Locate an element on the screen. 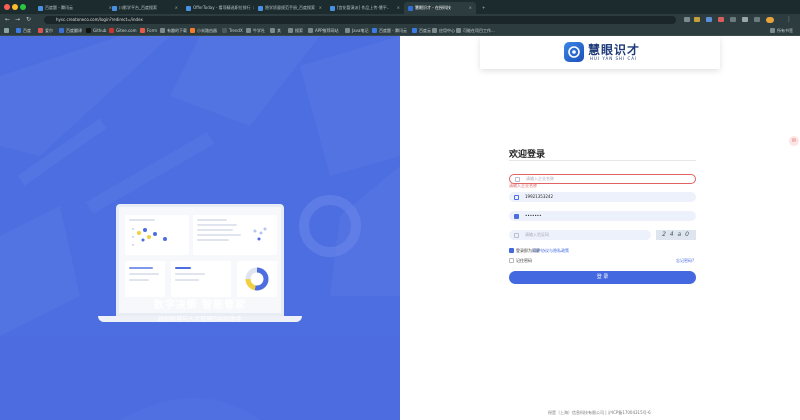  scatter-illustration is located at coordinates (149, 237).